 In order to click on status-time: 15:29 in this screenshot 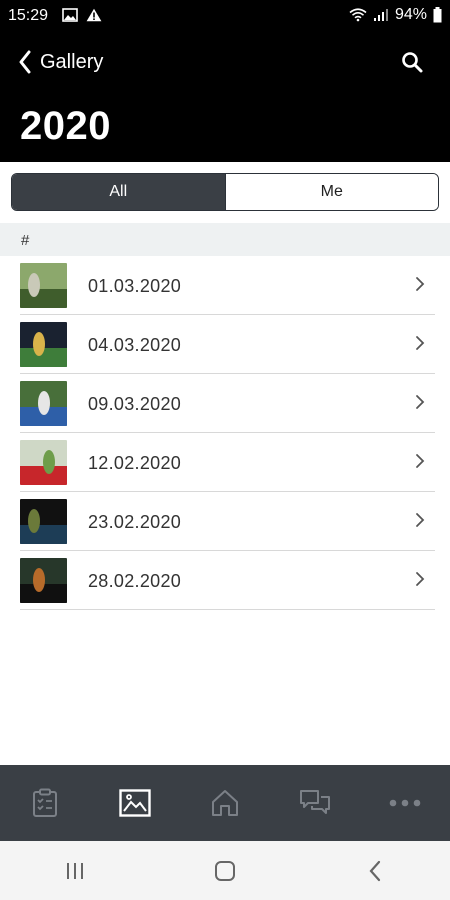, I will do `click(28, 15)`.